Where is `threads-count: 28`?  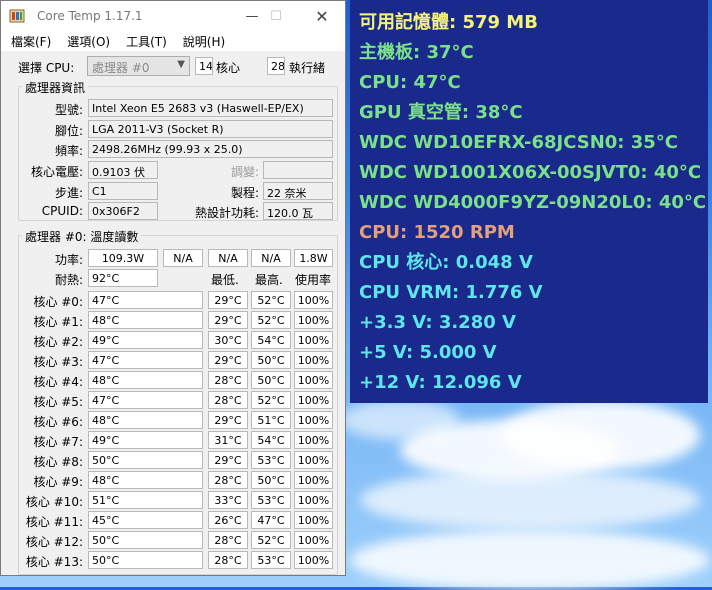 threads-count: 28 is located at coordinates (276, 66).